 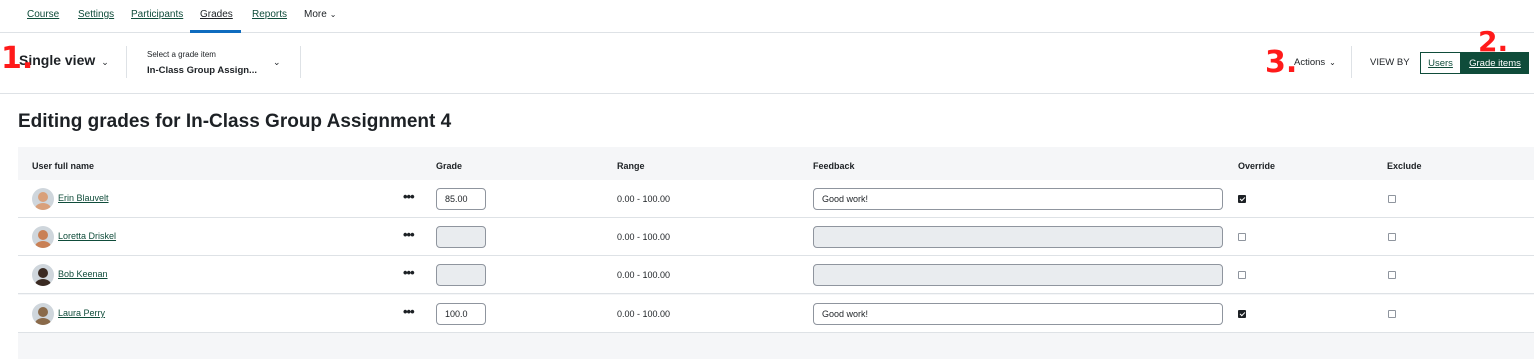 What do you see at coordinates (87, 236) in the screenshot?
I see `user-name-link: Loretta Driskel` at bounding box center [87, 236].